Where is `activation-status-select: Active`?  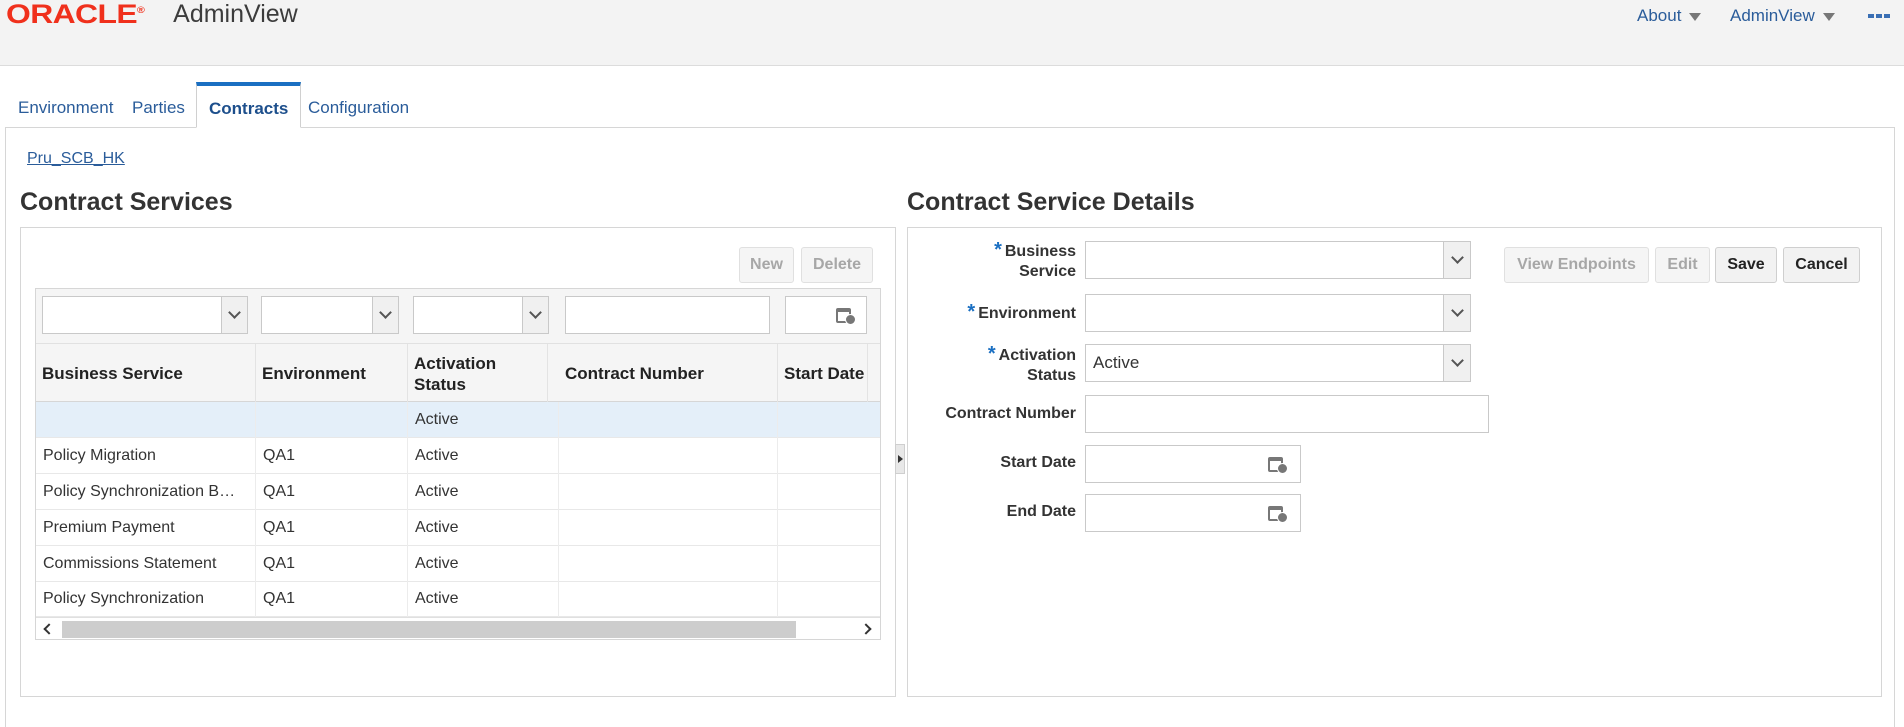
activation-status-select: Active is located at coordinates (1278, 363).